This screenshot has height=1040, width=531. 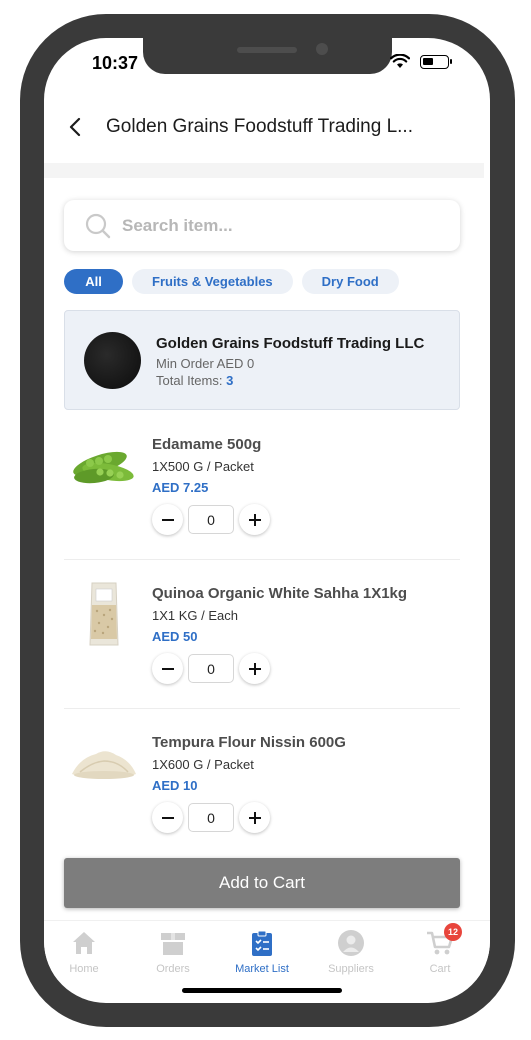 What do you see at coordinates (205, 363) in the screenshot?
I see `supplier-min-order: Min Order AED 0` at bounding box center [205, 363].